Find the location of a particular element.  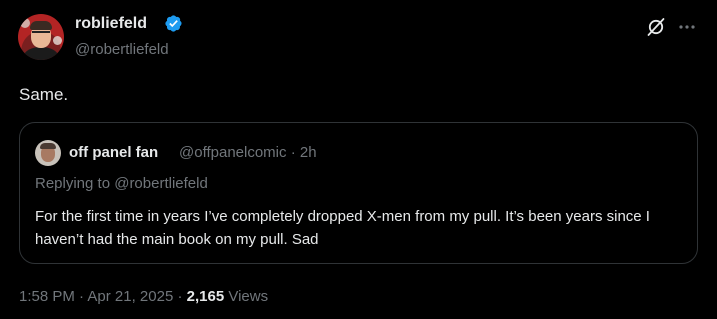

quote-time: 2h is located at coordinates (308, 152).